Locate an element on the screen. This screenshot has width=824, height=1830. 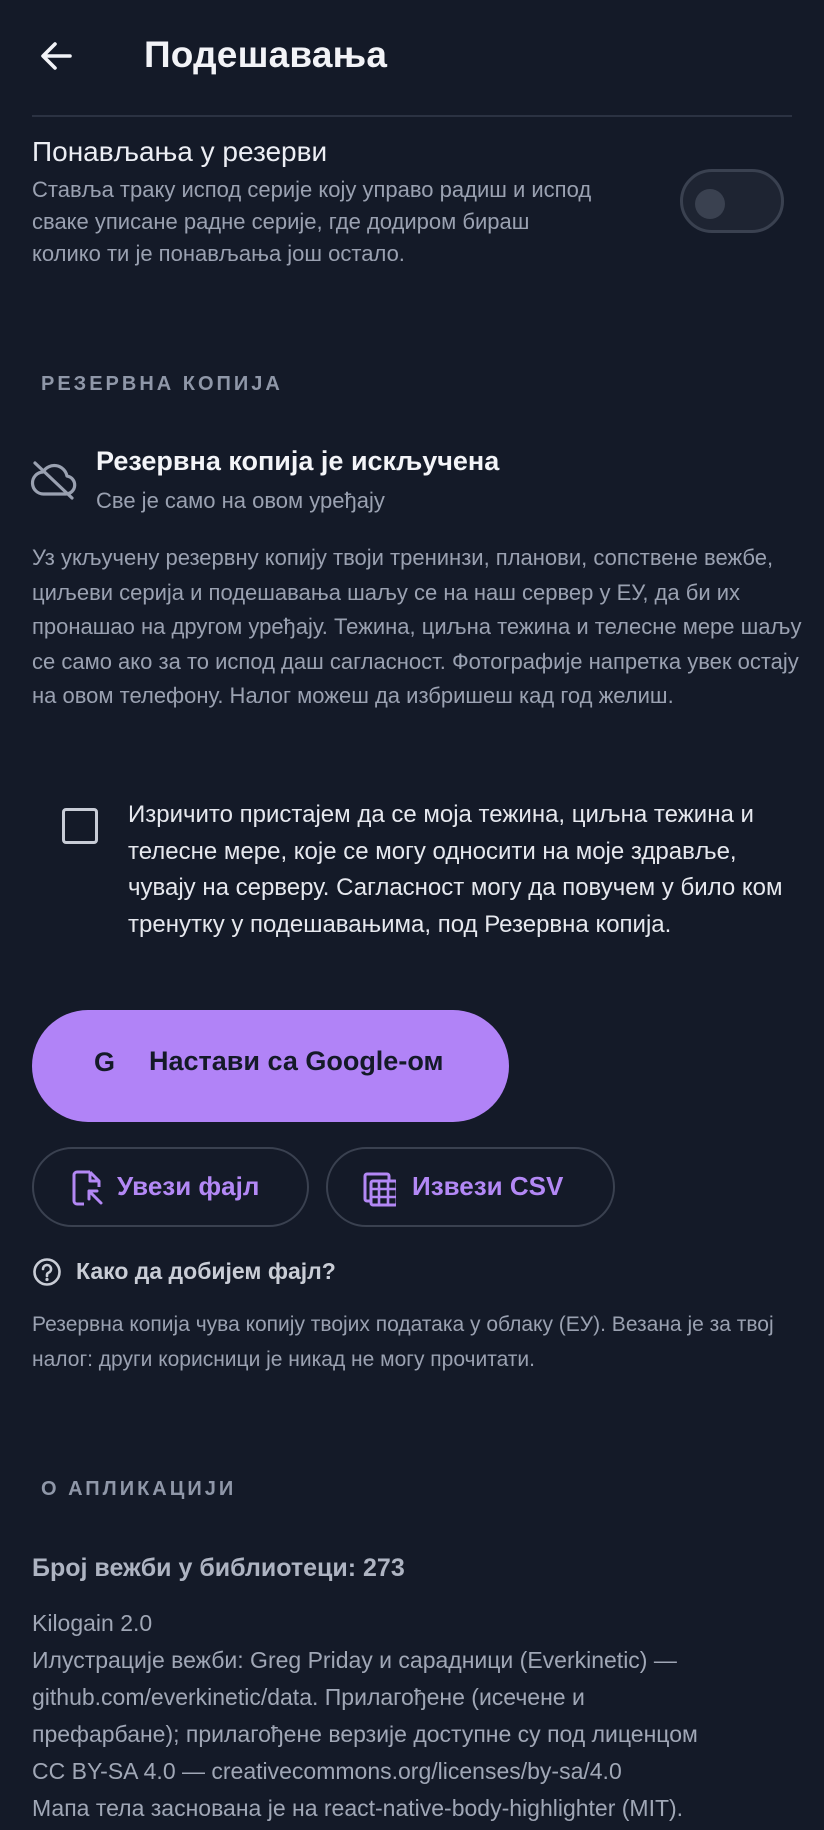
backup-section-label: РЕЗЕРВНА КОПИЈА is located at coordinates (162, 384).